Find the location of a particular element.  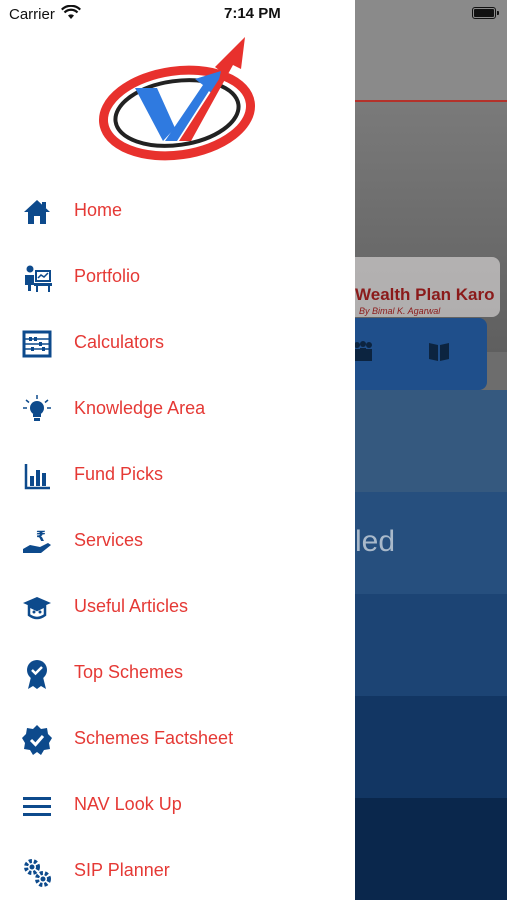

menu-label-knowledge-area: Knowledge Area is located at coordinates (140, 408).